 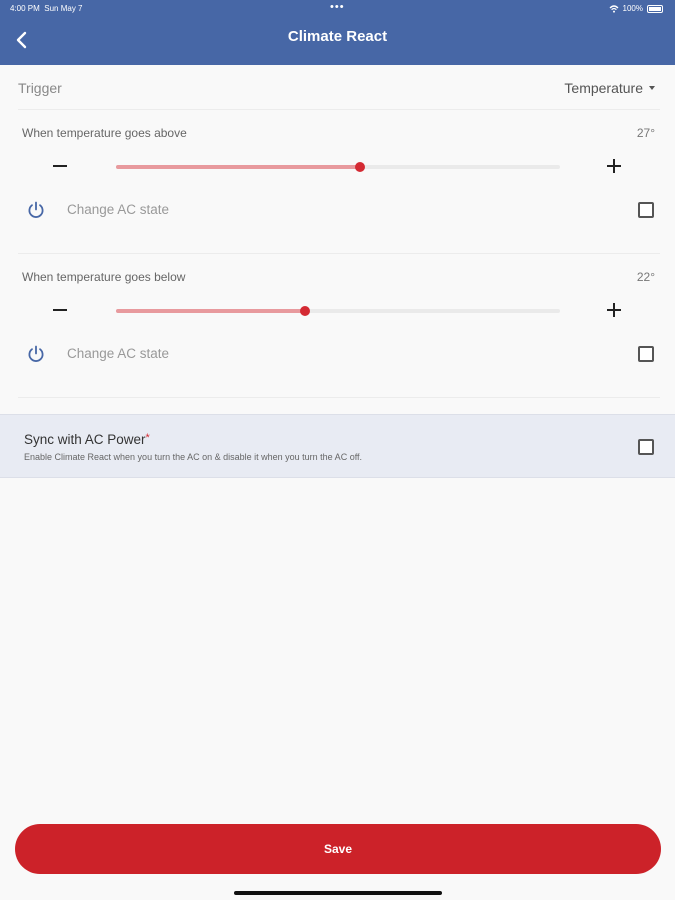 I want to click on above-slider-thumb, so click(x=360, y=167).